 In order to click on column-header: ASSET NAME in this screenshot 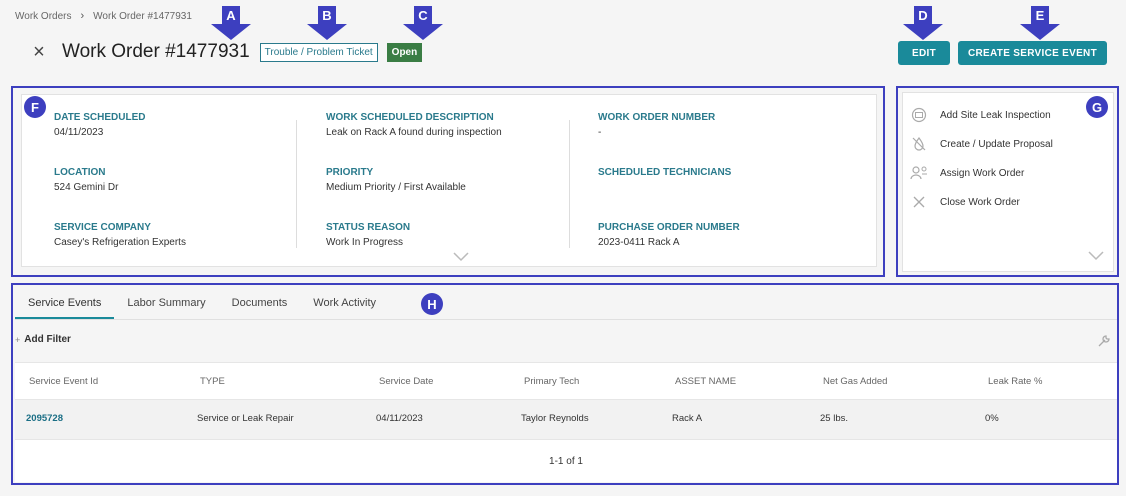, I will do `click(705, 381)`.